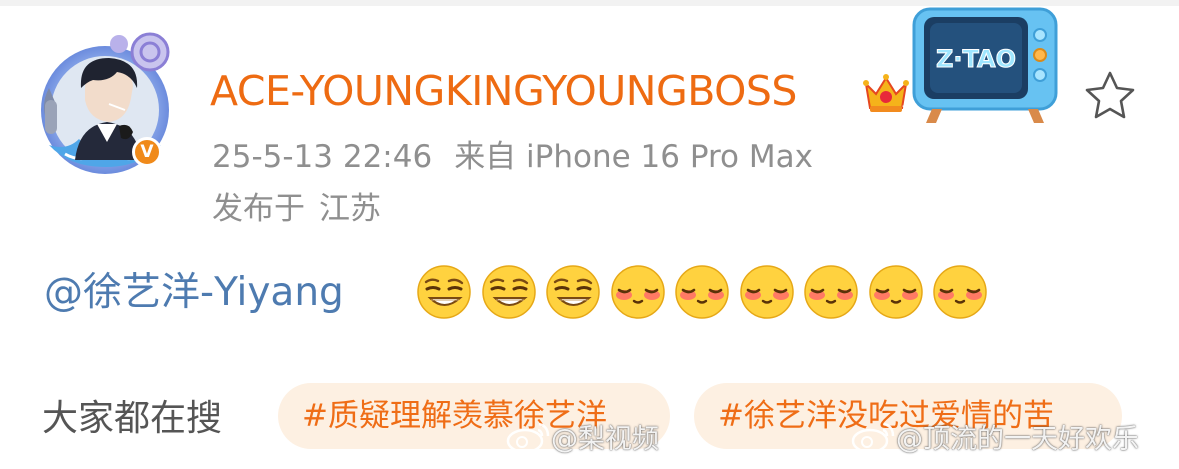 This screenshot has height=469, width=1179. I want to click on post-timestamp: 25-5-13 22:46, so click(322, 157).